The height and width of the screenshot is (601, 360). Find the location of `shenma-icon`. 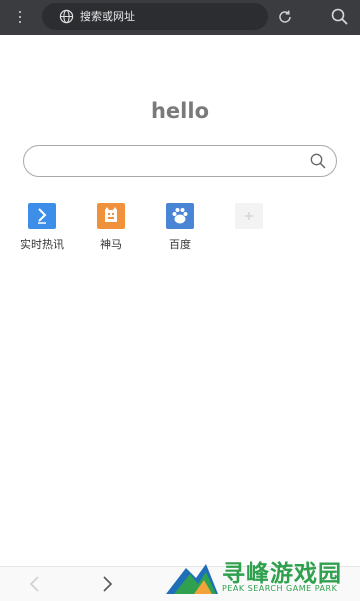

shenma-icon is located at coordinates (111, 216).